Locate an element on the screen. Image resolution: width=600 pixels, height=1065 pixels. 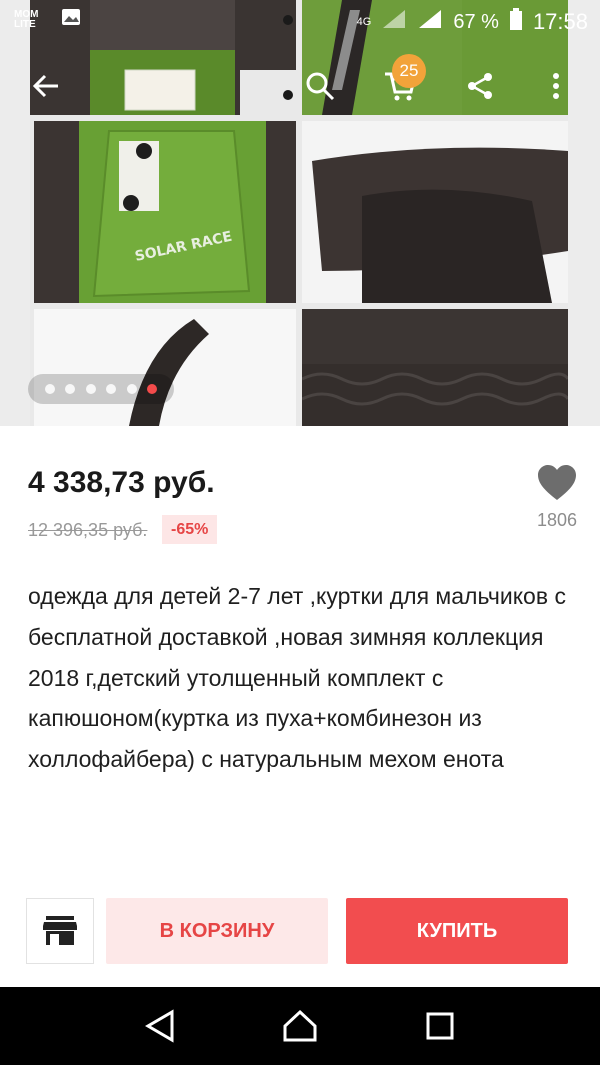
back-button is located at coordinates (46, 86).